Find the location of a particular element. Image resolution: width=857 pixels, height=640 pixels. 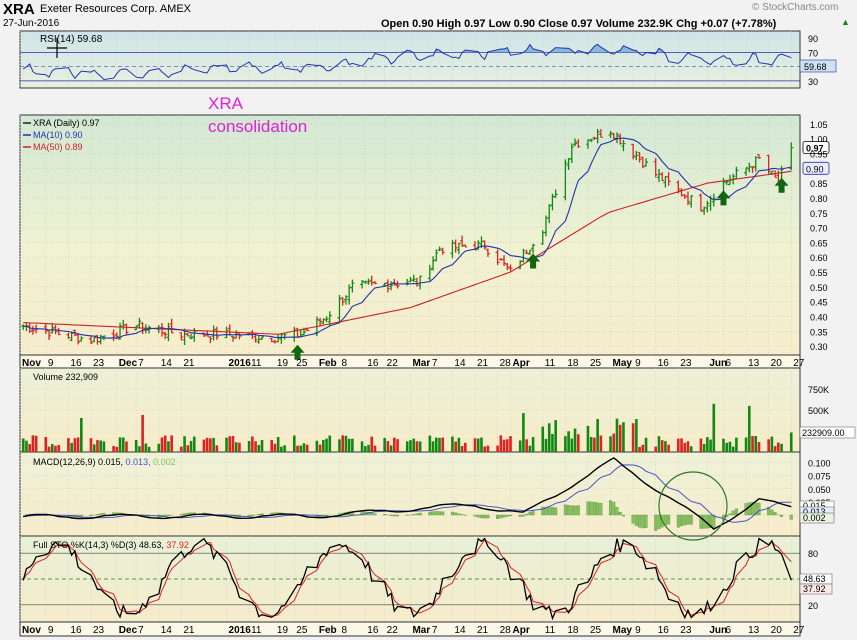

x-tick-label: 20 is located at coordinates (777, 363).